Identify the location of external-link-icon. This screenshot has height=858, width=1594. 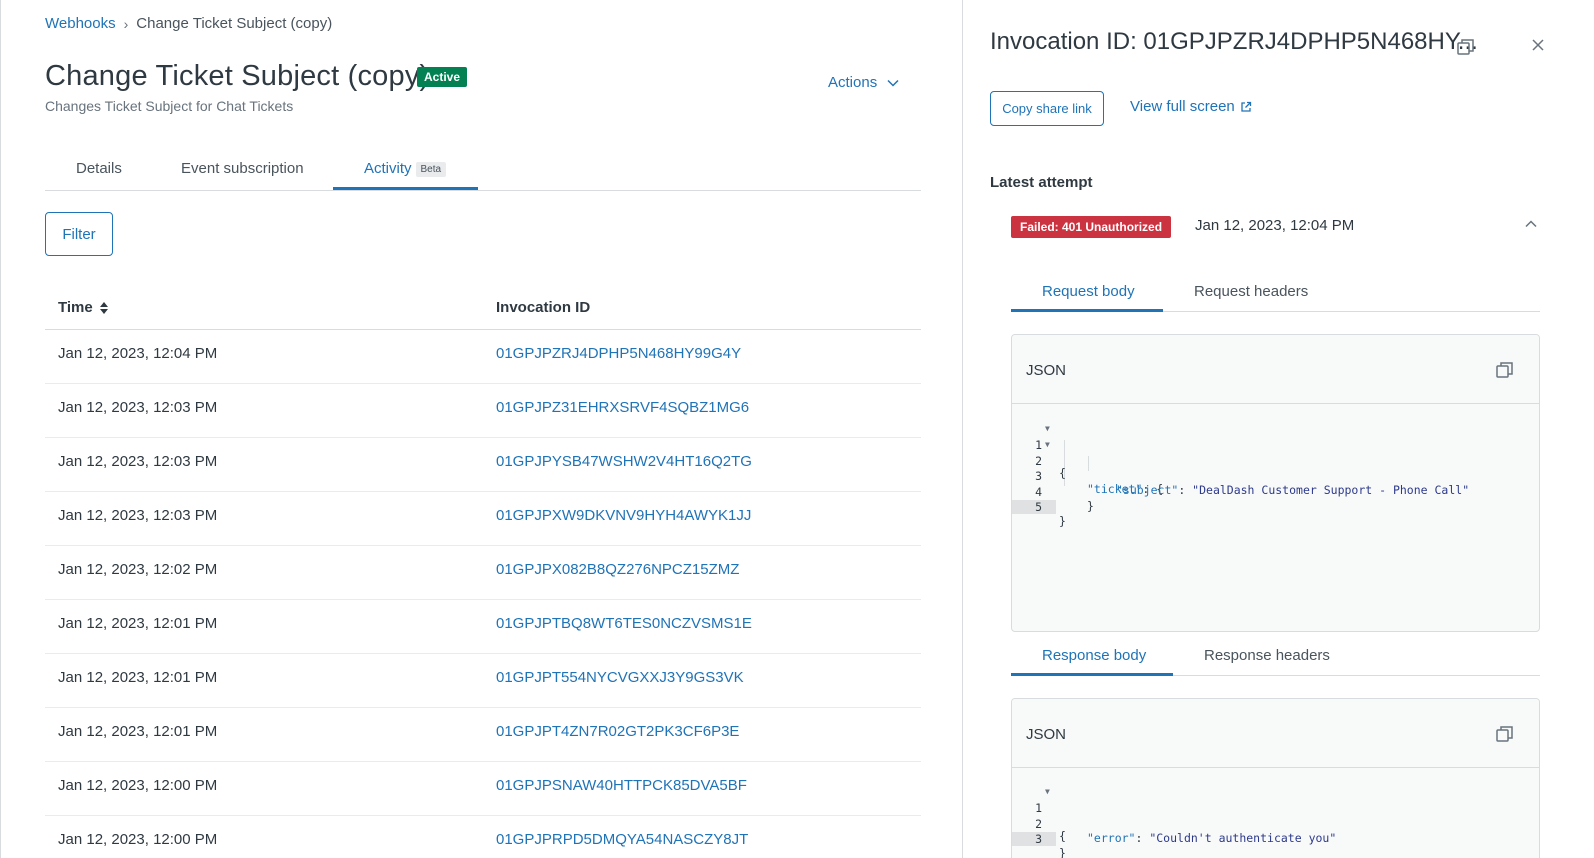
(1246, 106).